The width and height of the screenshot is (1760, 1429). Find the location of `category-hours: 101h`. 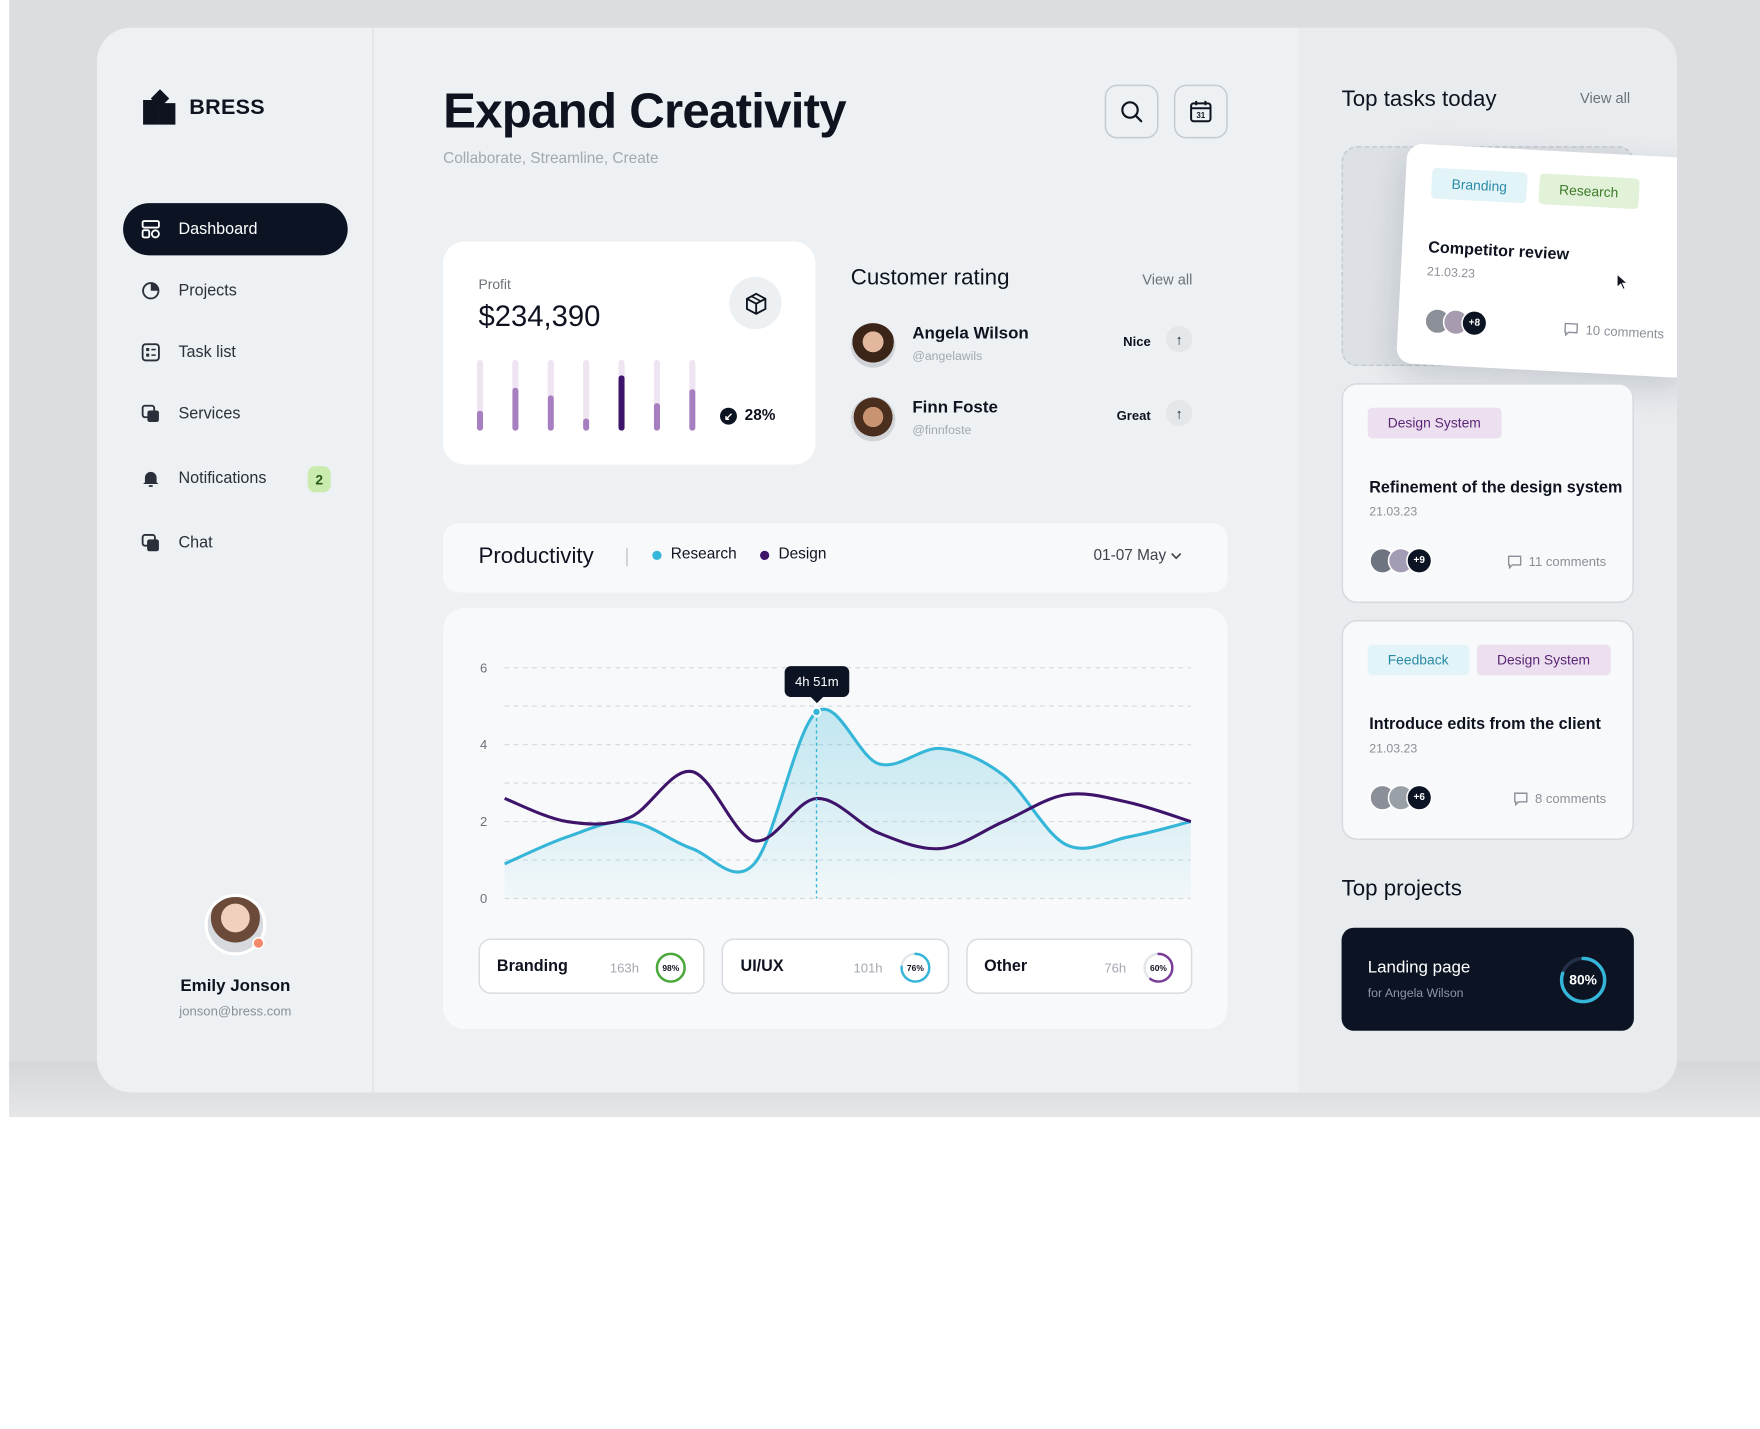

category-hours: 101h is located at coordinates (868, 968).